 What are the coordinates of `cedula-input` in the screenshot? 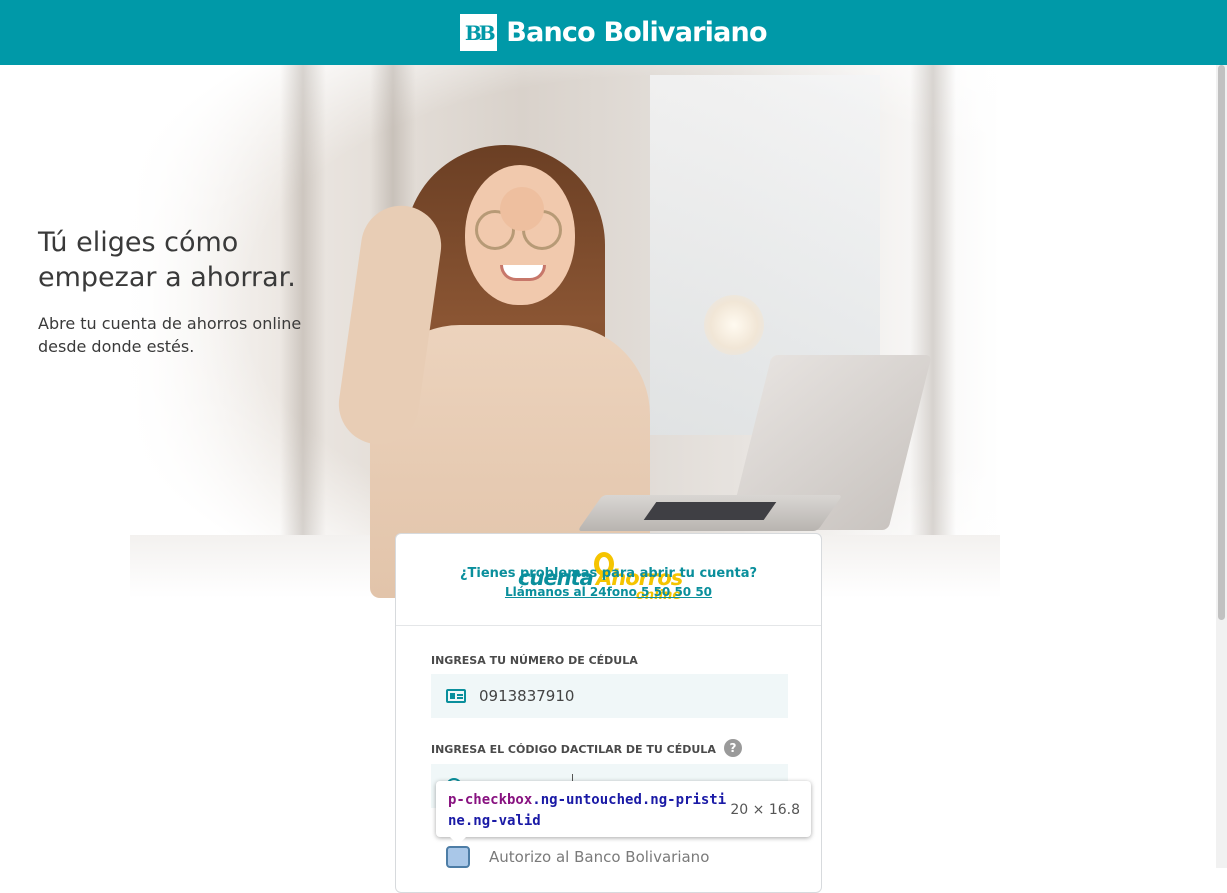 It's located at (619, 696).